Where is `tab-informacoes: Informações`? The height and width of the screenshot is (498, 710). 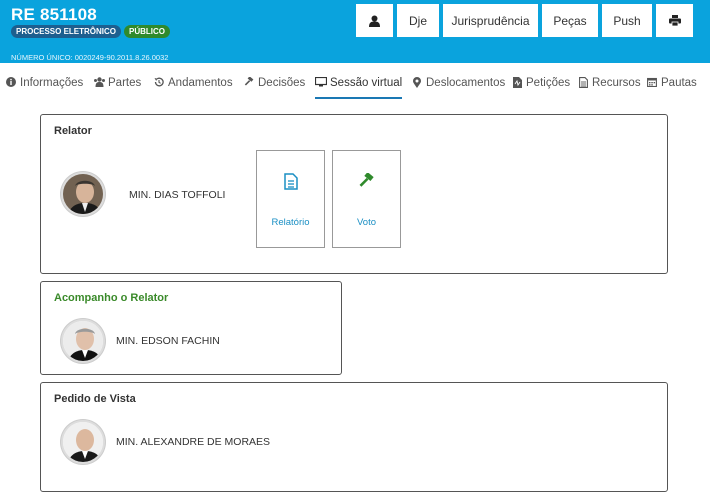
tab-informacoes: Informações is located at coordinates (44, 88).